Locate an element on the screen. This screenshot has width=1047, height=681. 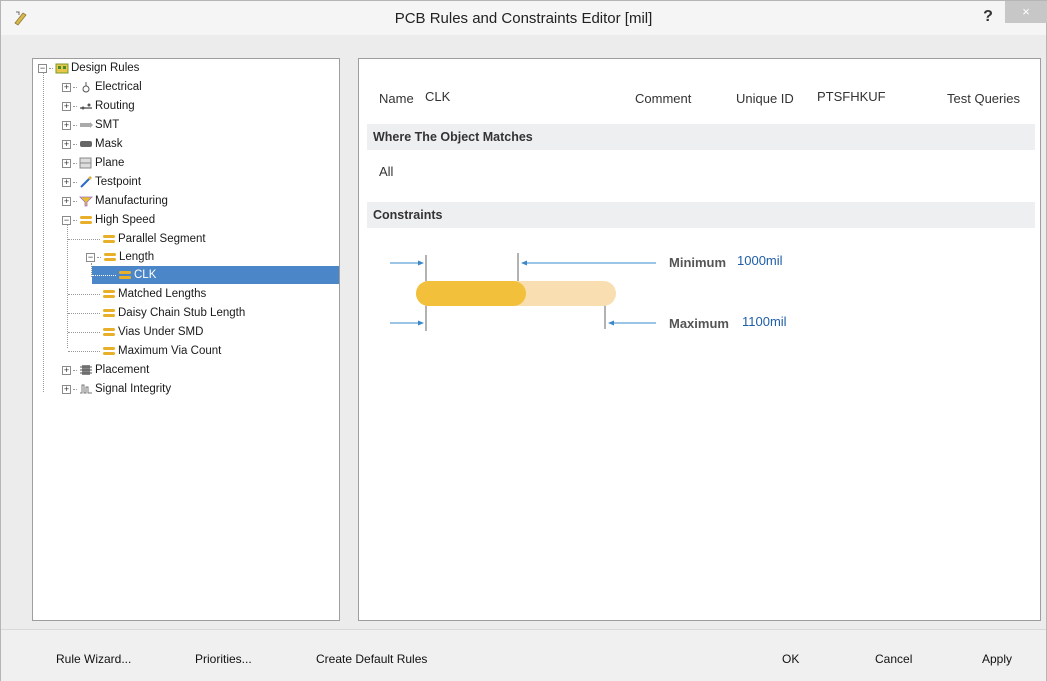
routing-icon is located at coordinates (86, 106).